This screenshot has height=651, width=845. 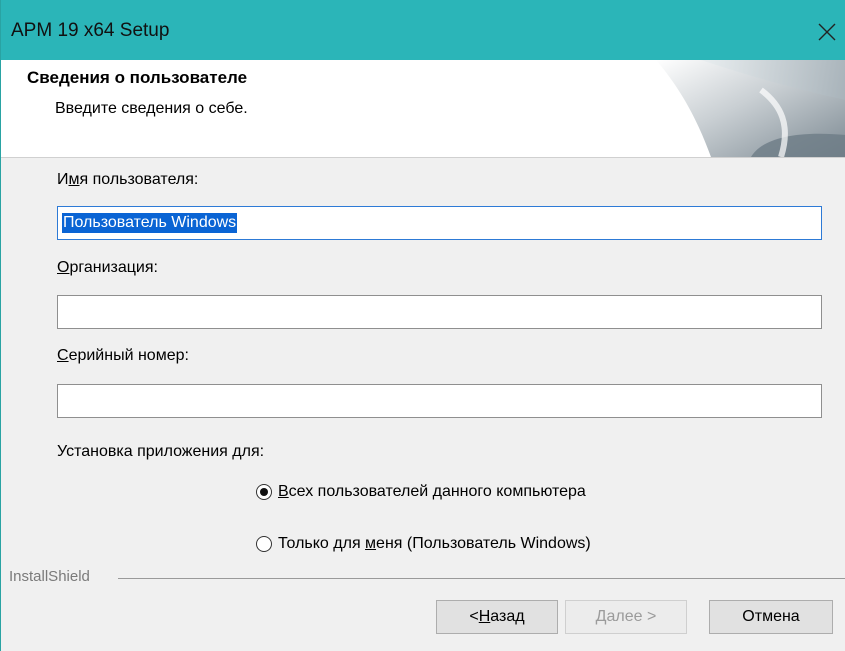 I want to click on footer-divider, so click(x=481, y=578).